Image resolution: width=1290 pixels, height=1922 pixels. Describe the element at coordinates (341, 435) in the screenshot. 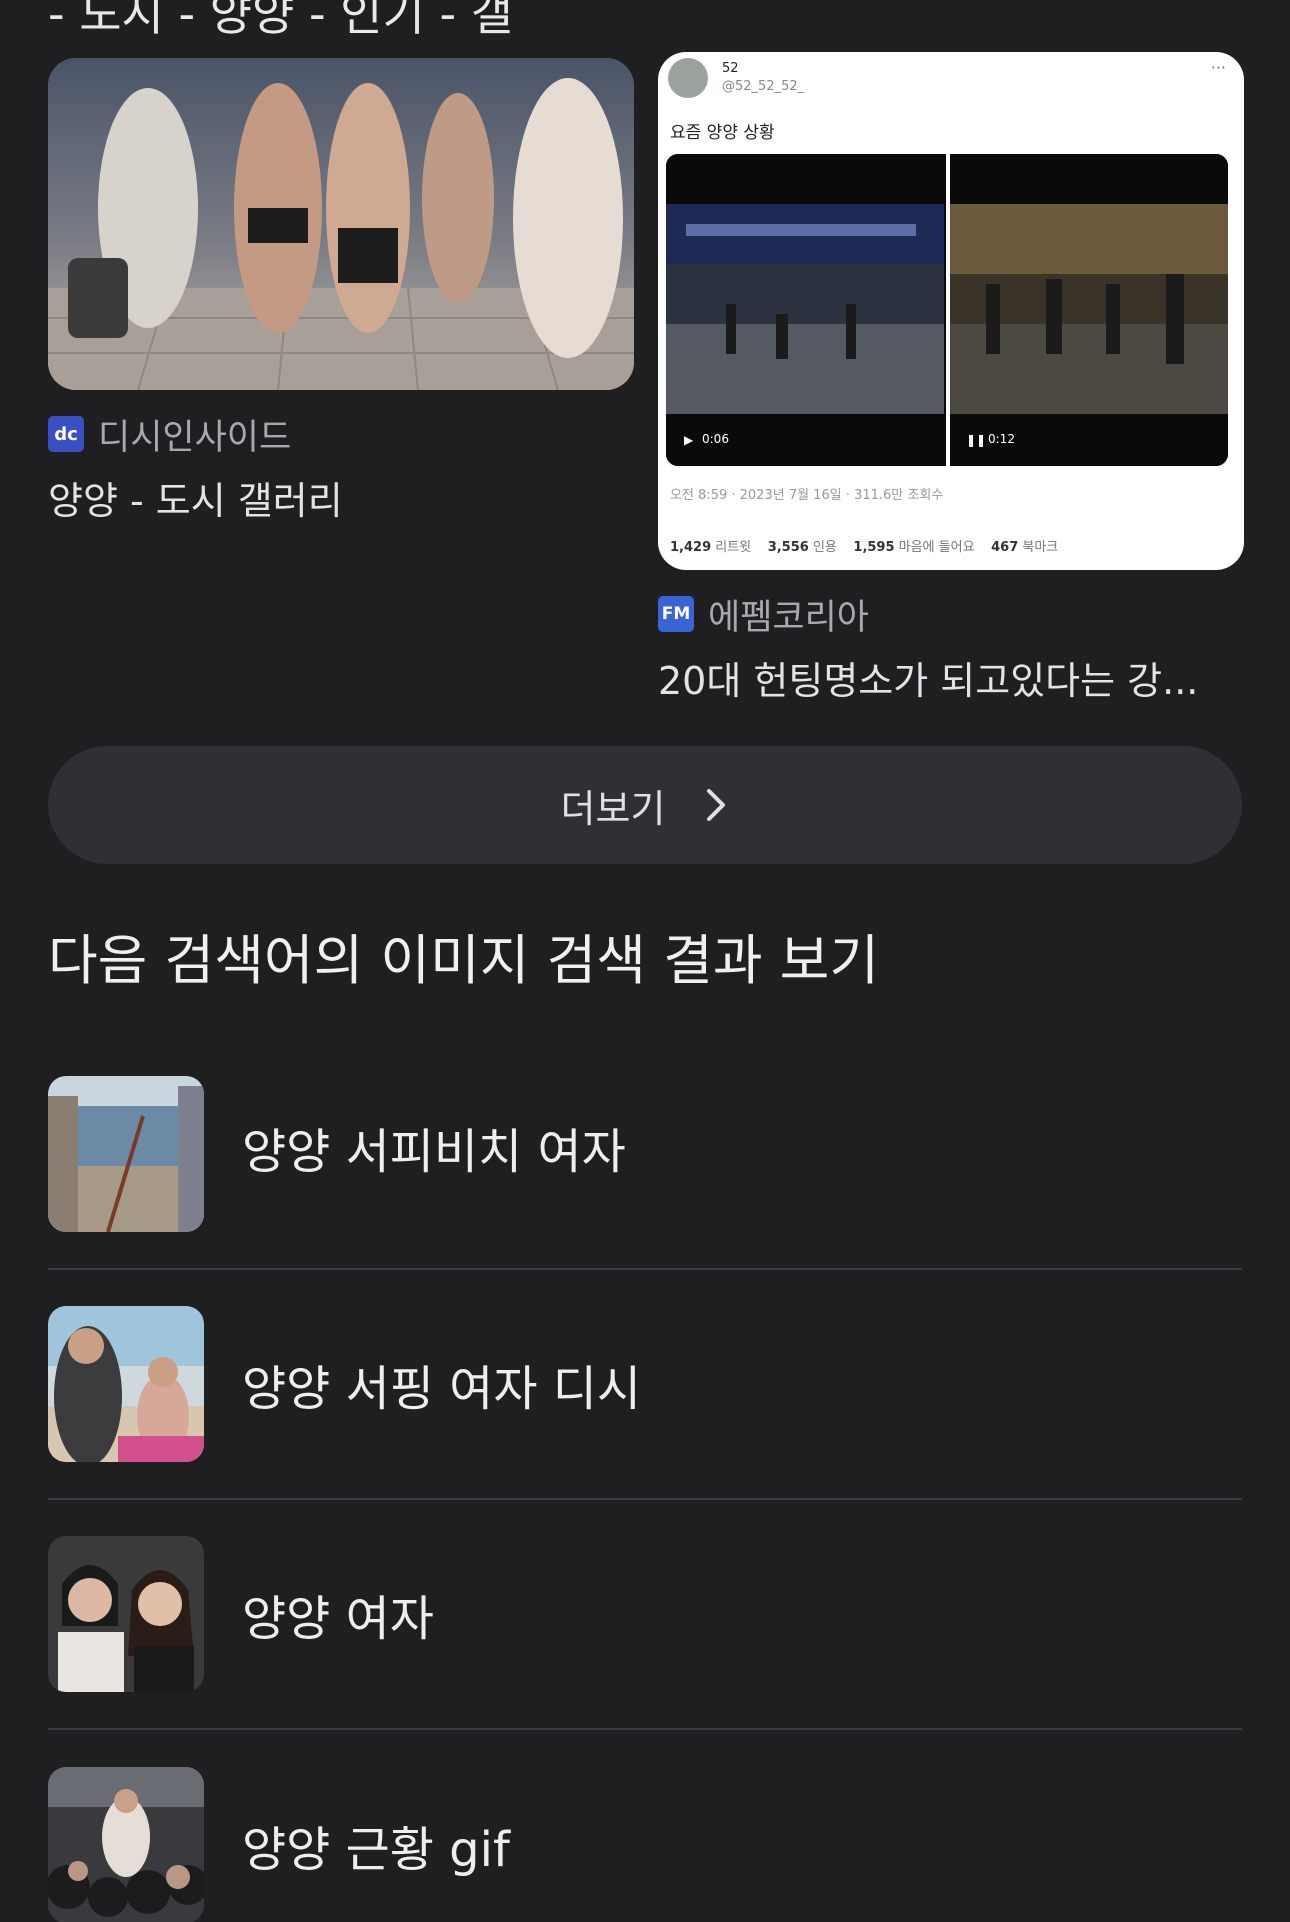

I see `result-source: dc 디시인사이드` at that location.